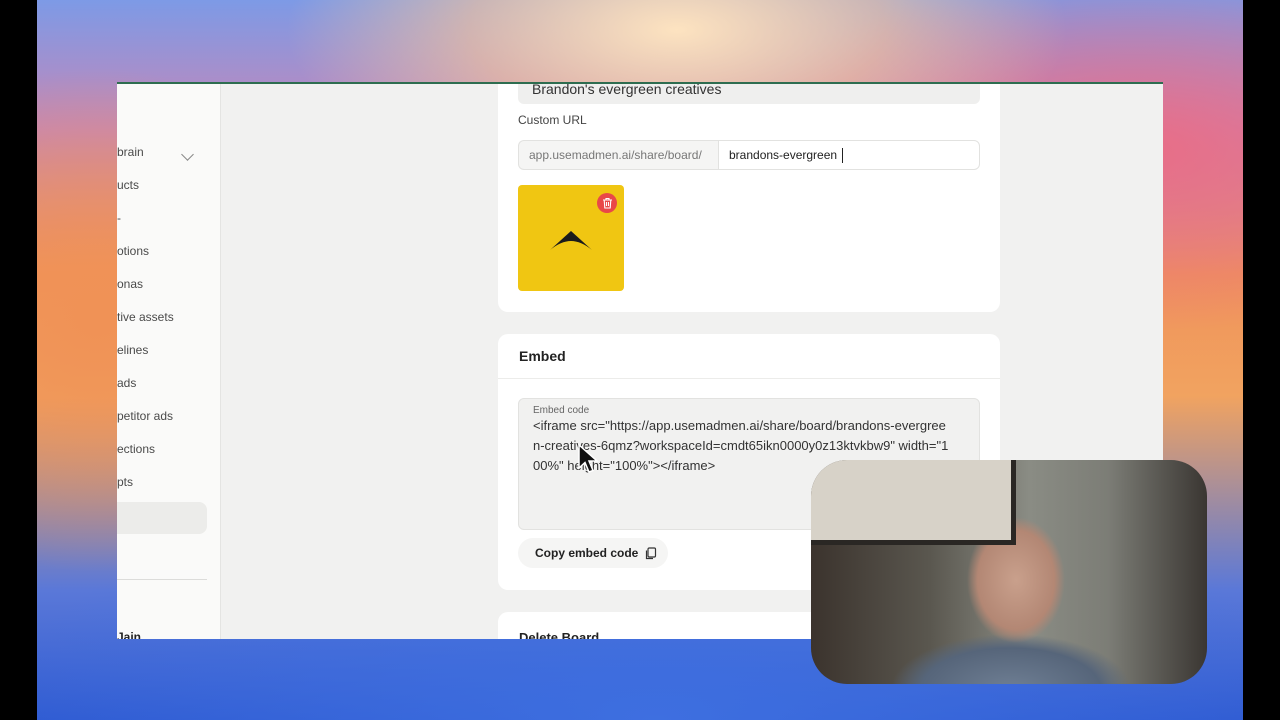  Describe the element at coordinates (125, 482) in the screenshot. I see `sidebar-item-prompts: pts` at that location.